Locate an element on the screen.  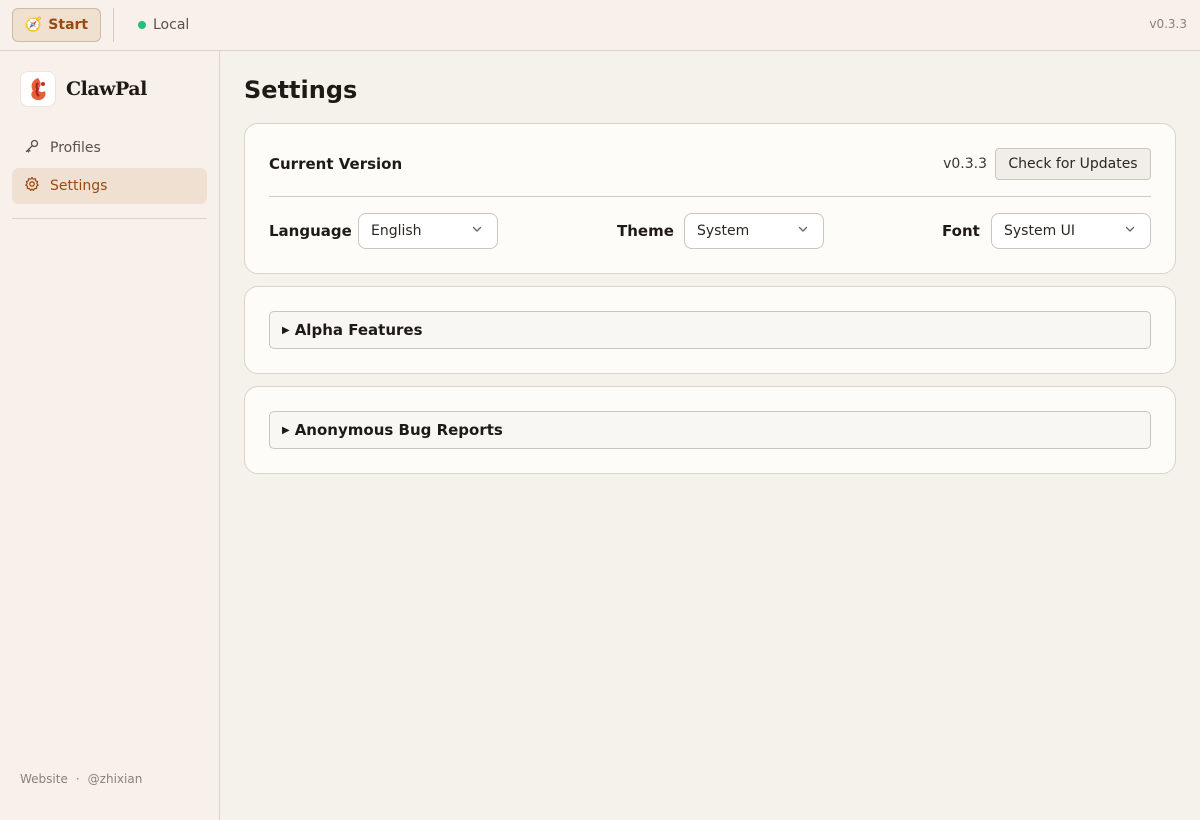
current-version-value: v0.3.3 is located at coordinates (965, 164).